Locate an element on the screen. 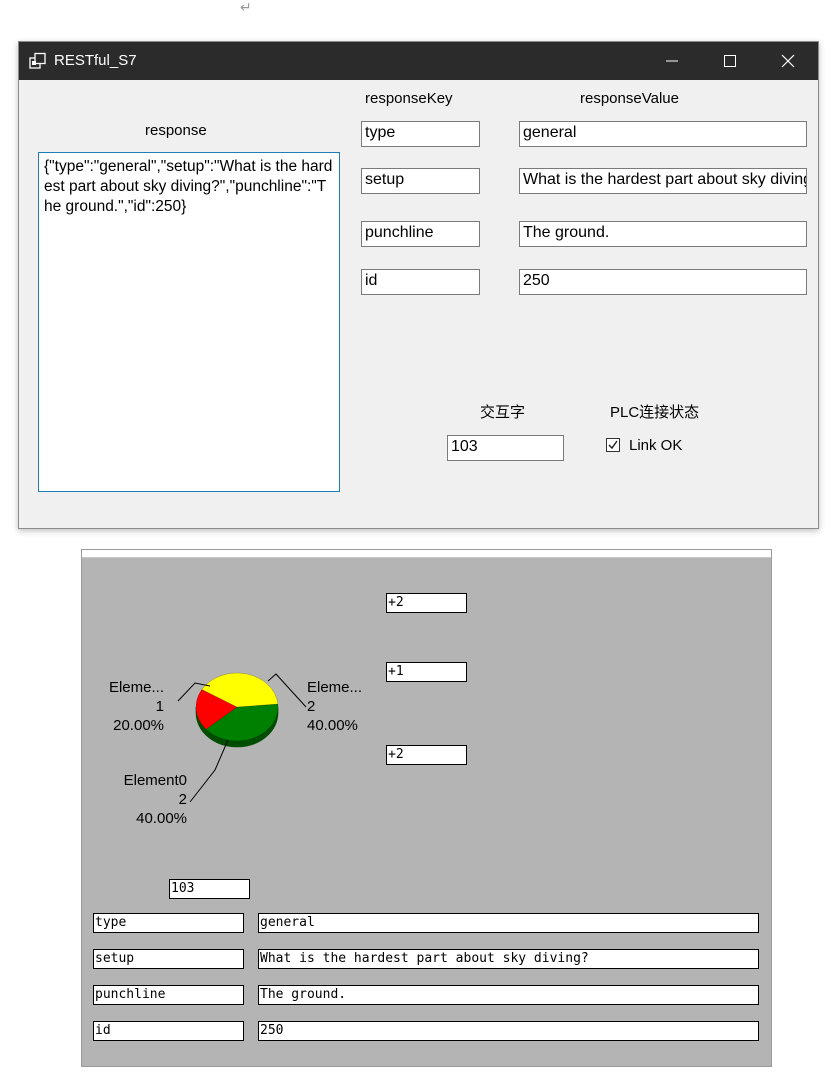  value-field-punchline: The ground. is located at coordinates (663, 234).